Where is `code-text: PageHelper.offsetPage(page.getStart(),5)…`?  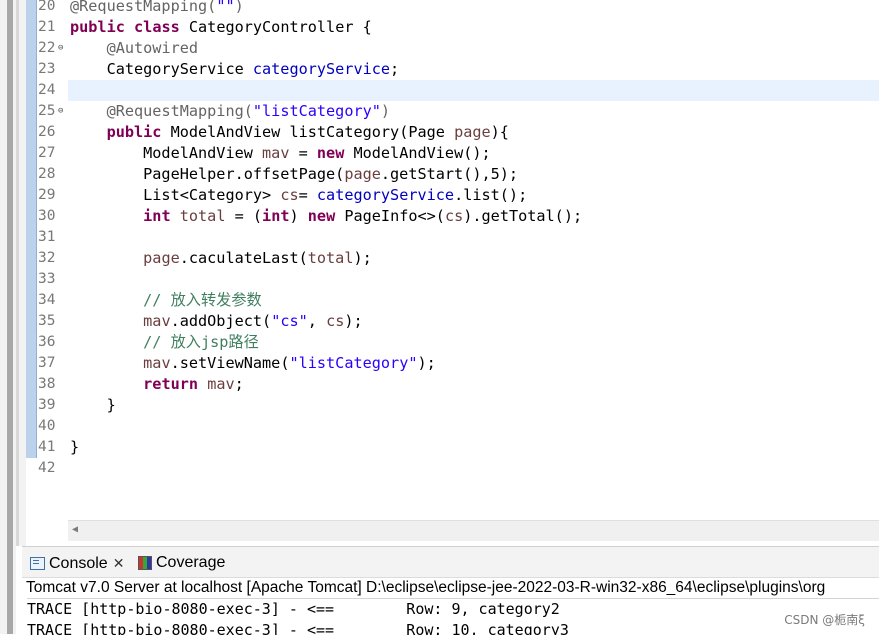 code-text: PageHelper.offsetPage(page.getStart(),5)… is located at coordinates (294, 174).